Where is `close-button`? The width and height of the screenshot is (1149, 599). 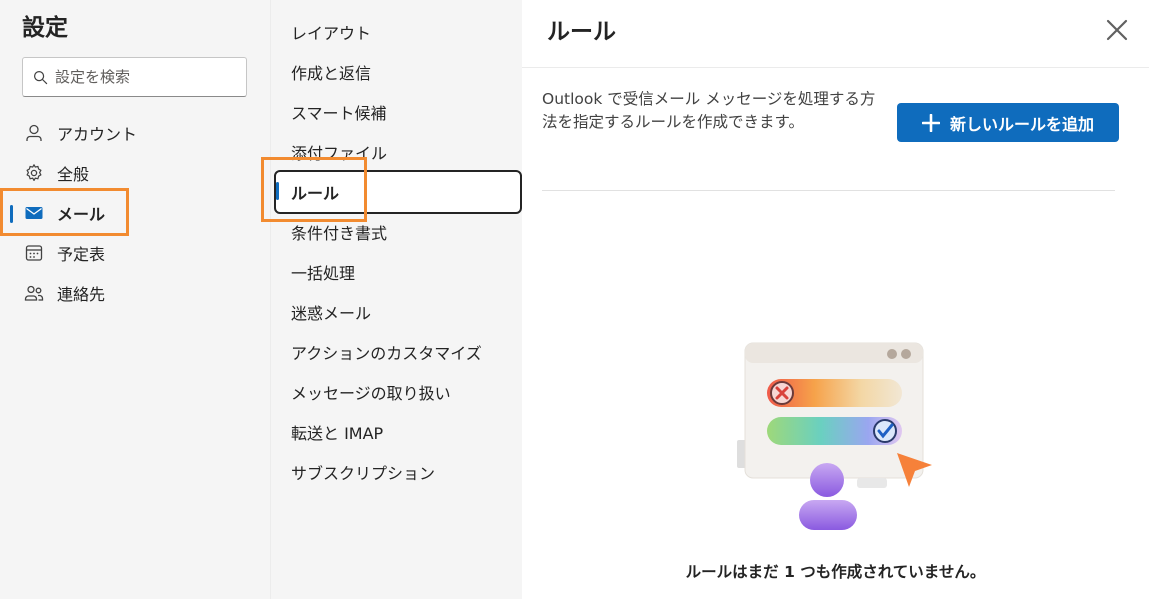 close-button is located at coordinates (1117, 30).